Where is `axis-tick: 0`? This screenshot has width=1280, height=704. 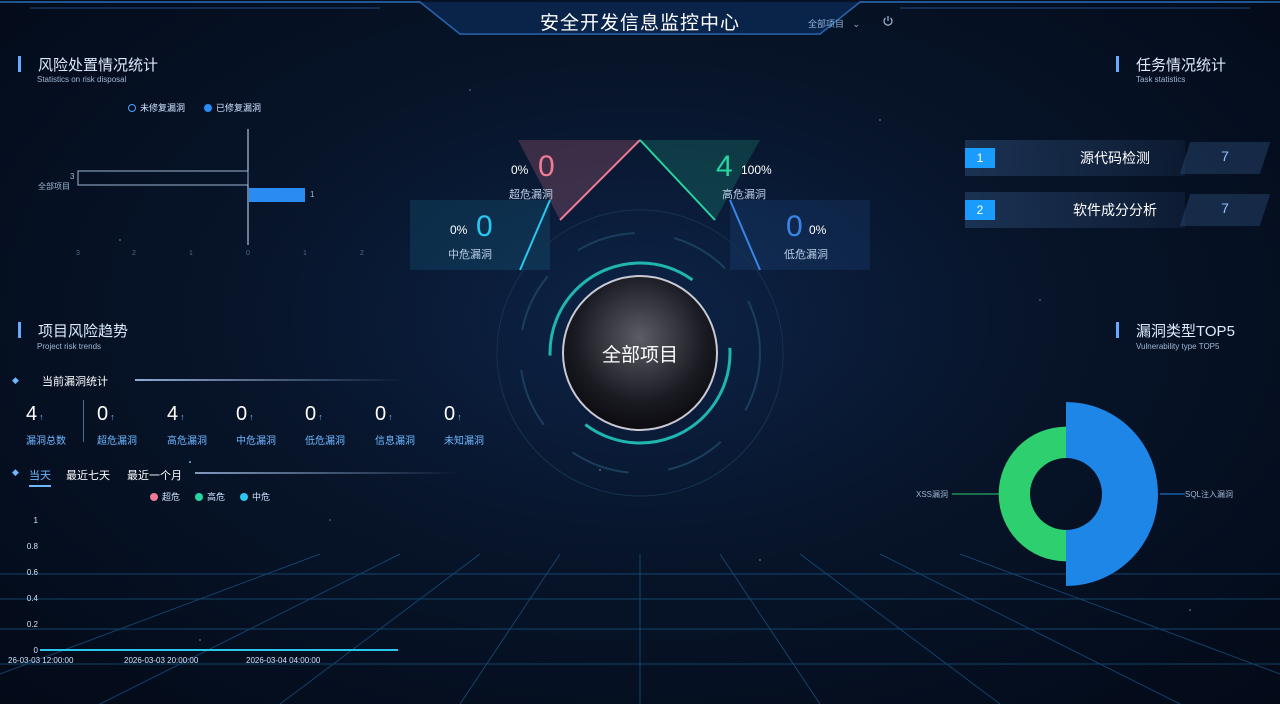
axis-tick: 0 is located at coordinates (248, 253).